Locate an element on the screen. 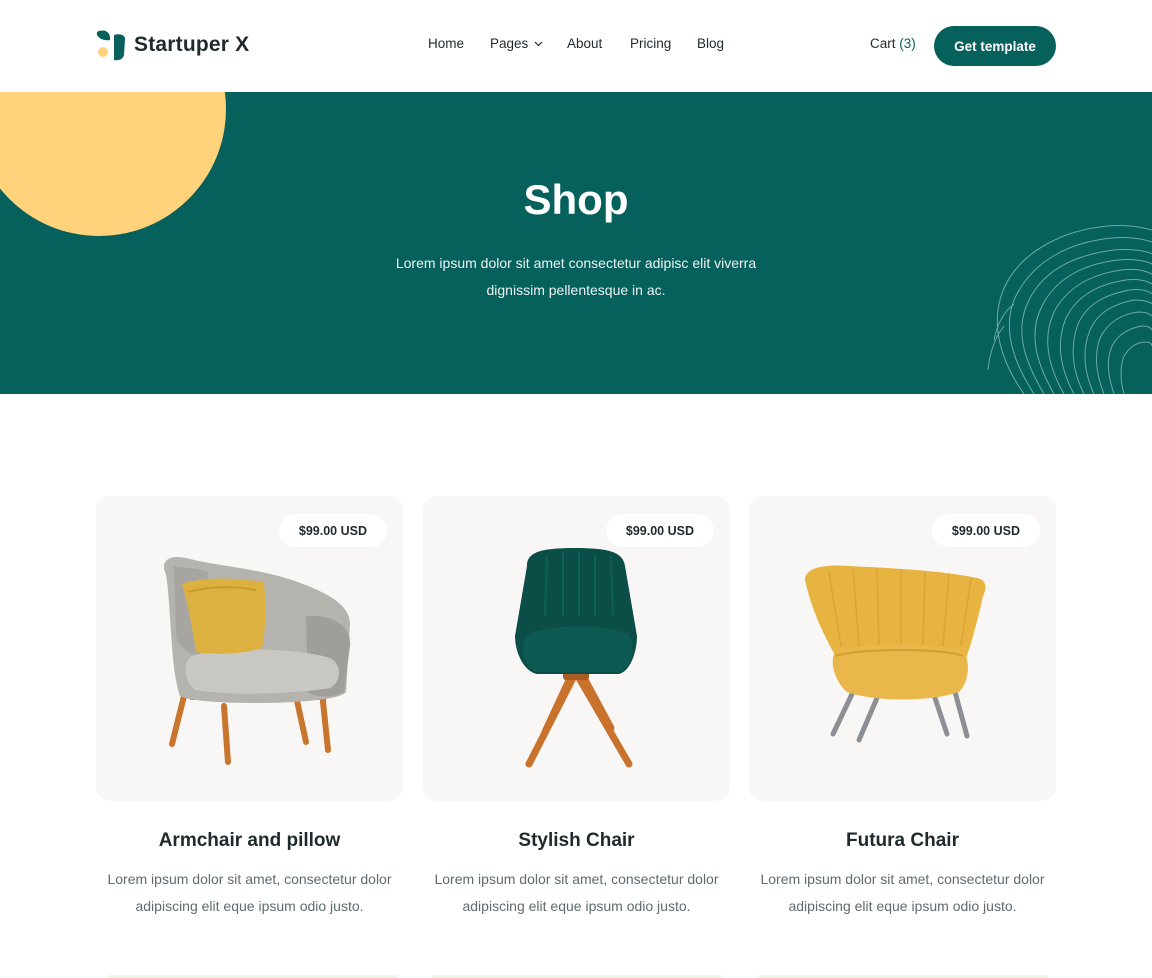 Image resolution: width=1152 pixels, height=978 pixels. nav-pages-link: Pages is located at coordinates (516, 43).